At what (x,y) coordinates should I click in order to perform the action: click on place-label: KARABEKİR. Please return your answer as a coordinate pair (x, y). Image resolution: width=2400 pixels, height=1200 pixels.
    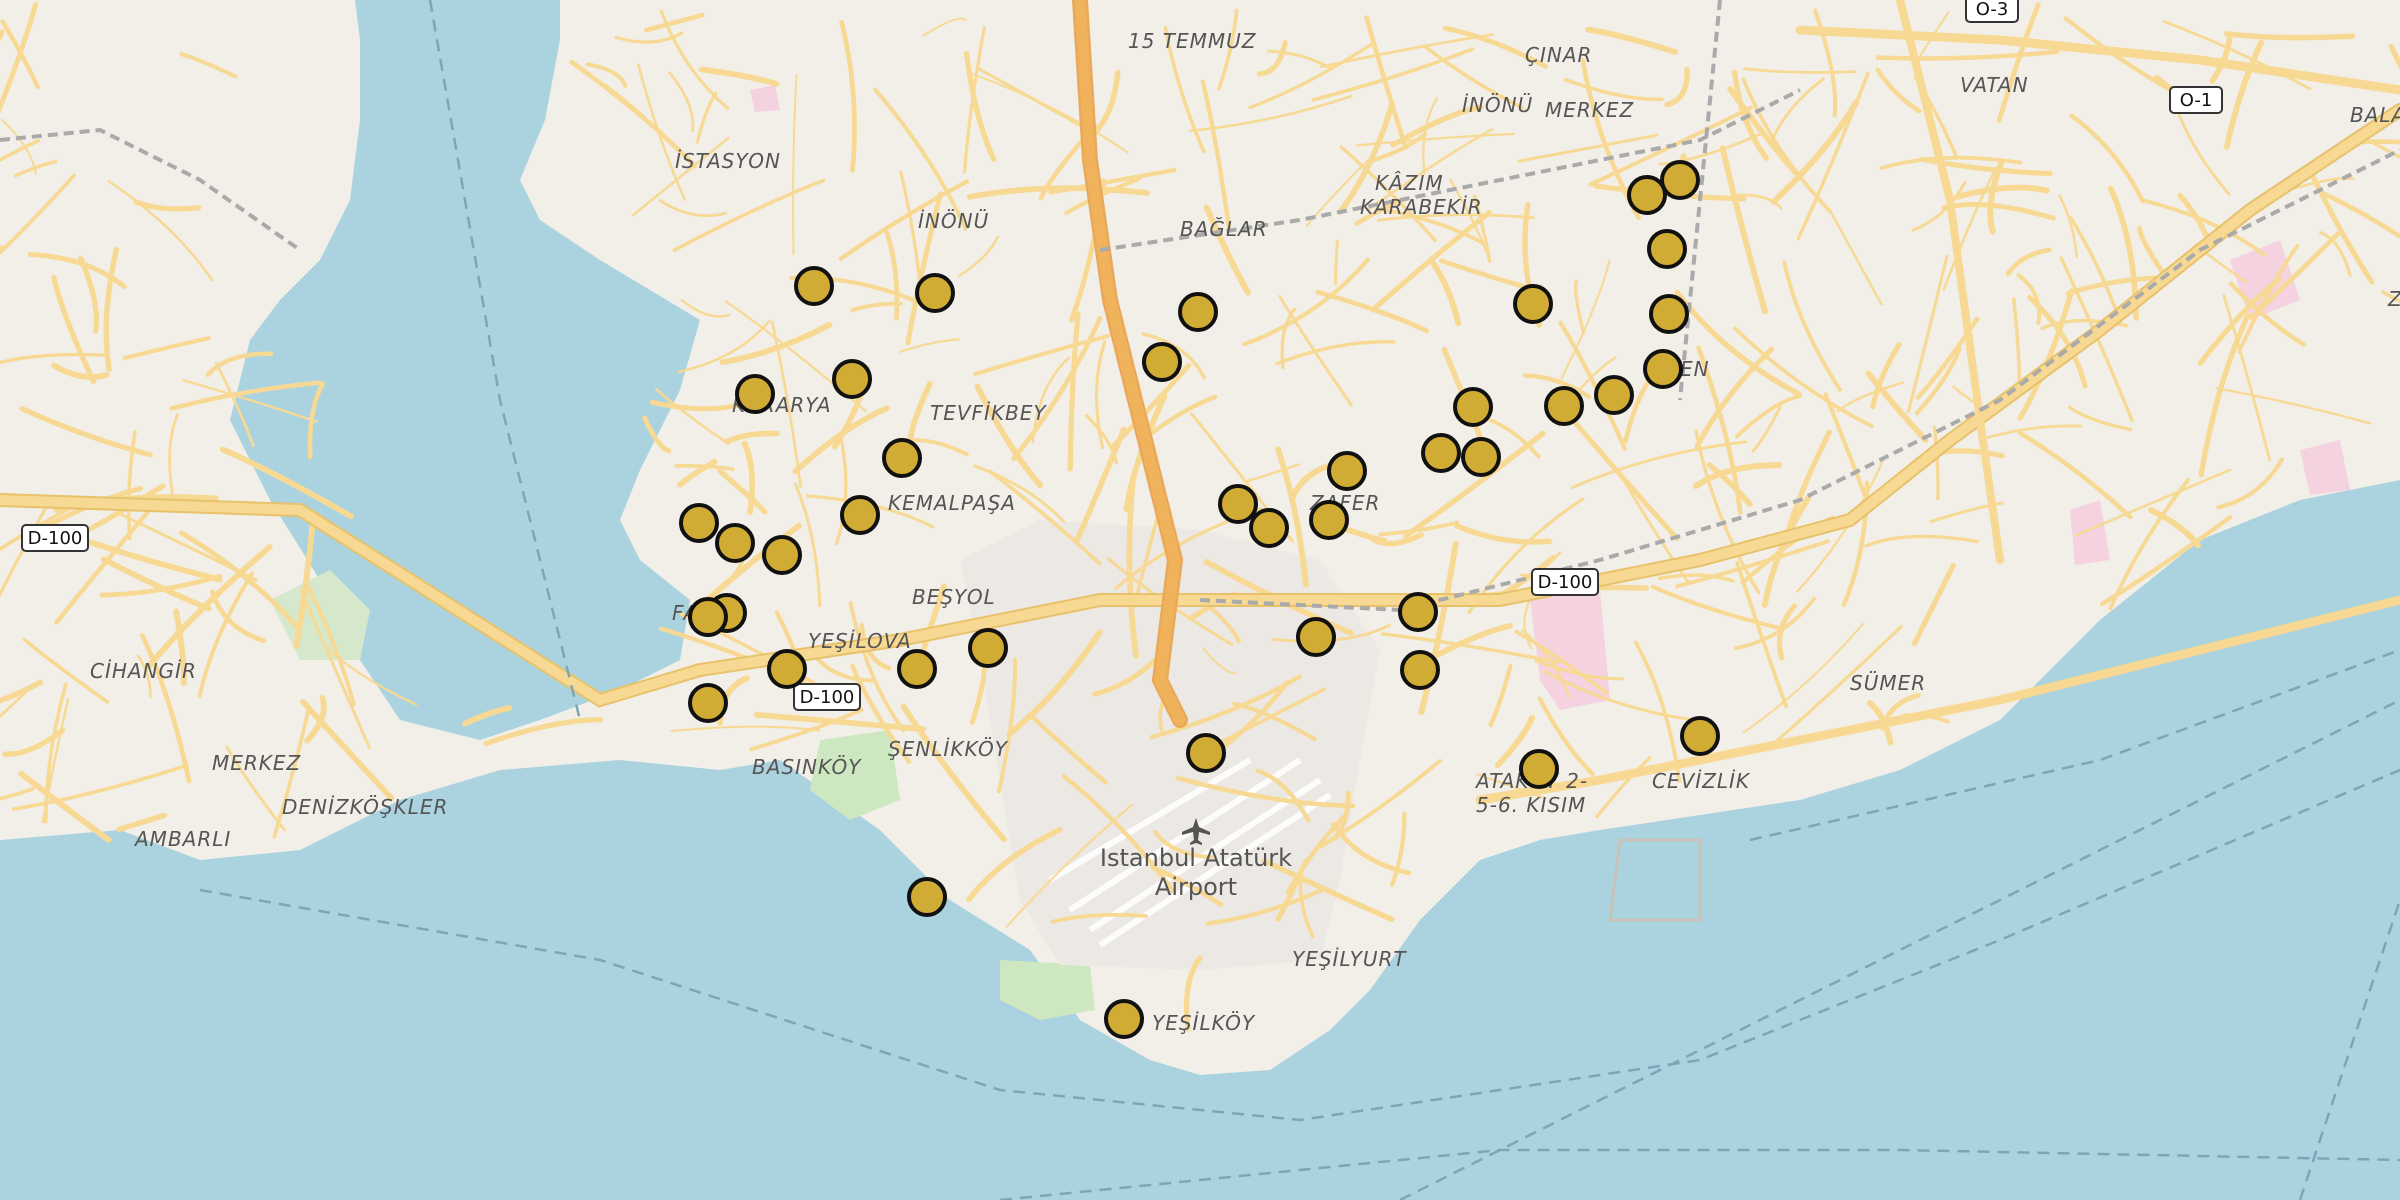
    Looking at the image, I should click on (1421, 207).